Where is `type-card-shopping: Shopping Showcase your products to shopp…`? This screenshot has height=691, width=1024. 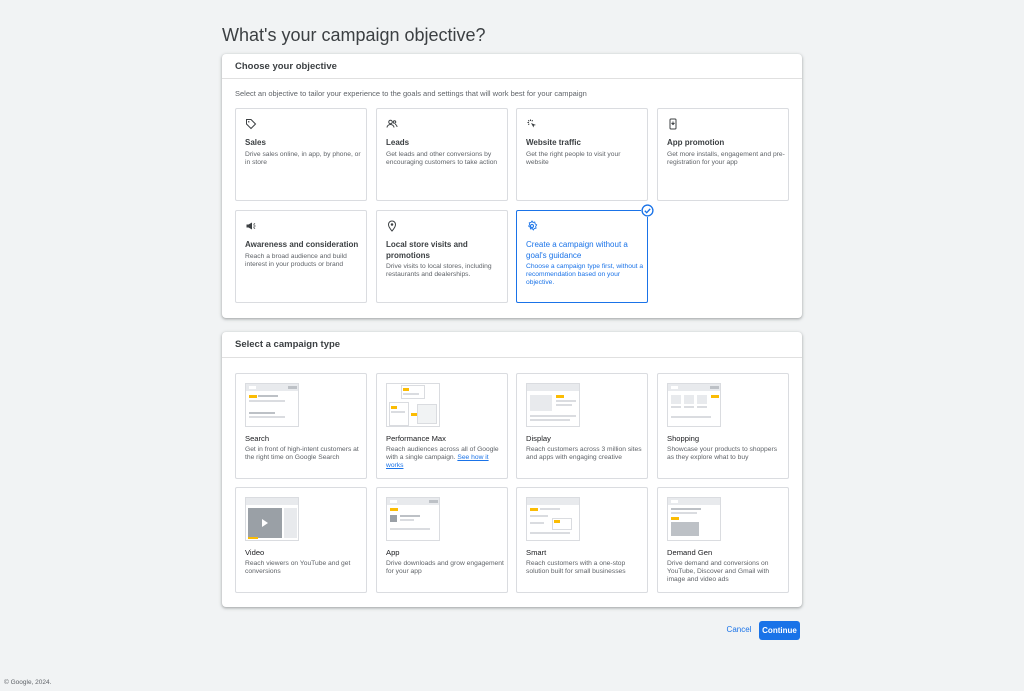 type-card-shopping: Shopping Showcase your products to shopp… is located at coordinates (723, 426).